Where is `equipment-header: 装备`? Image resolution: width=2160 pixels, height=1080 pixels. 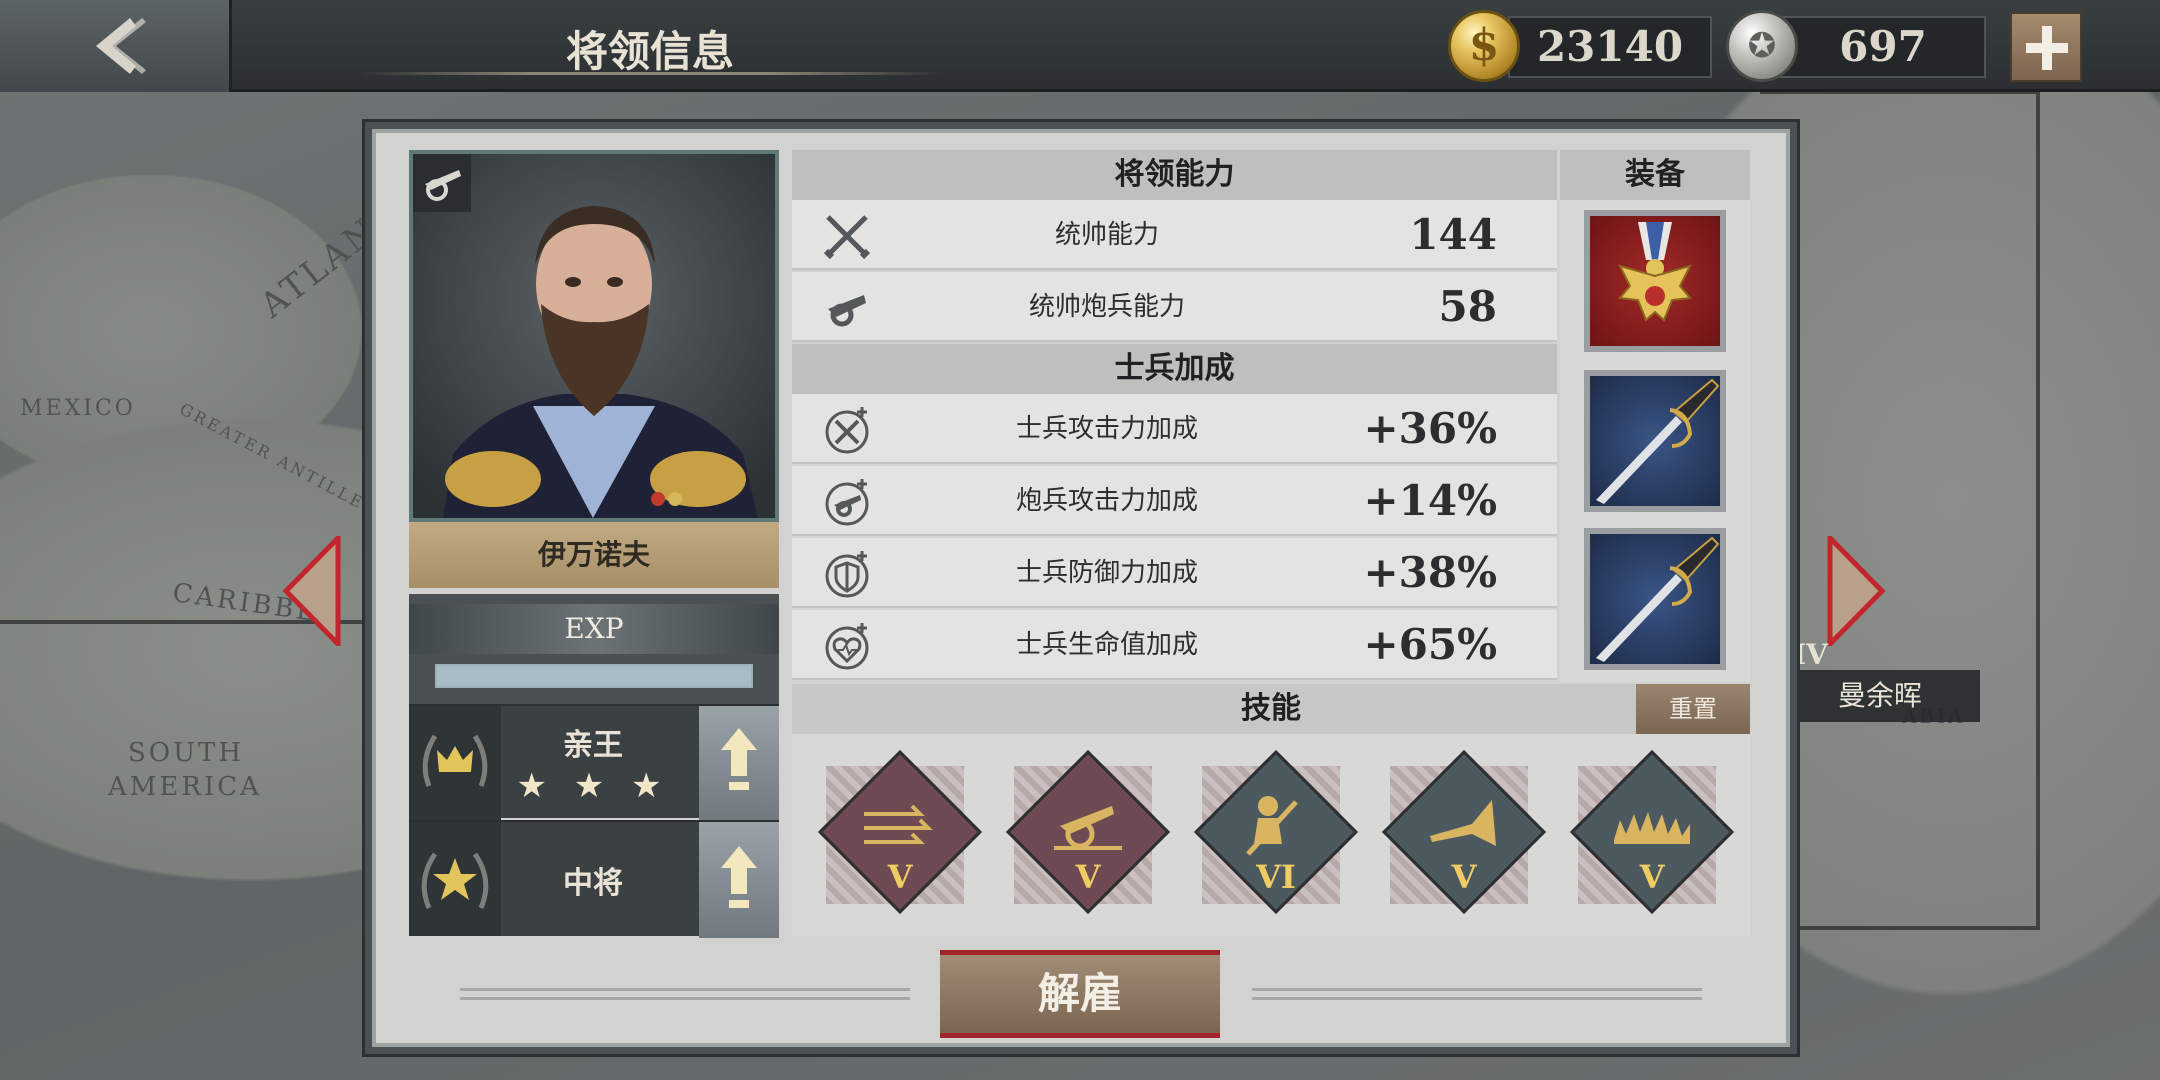 equipment-header: 装备 is located at coordinates (1655, 175).